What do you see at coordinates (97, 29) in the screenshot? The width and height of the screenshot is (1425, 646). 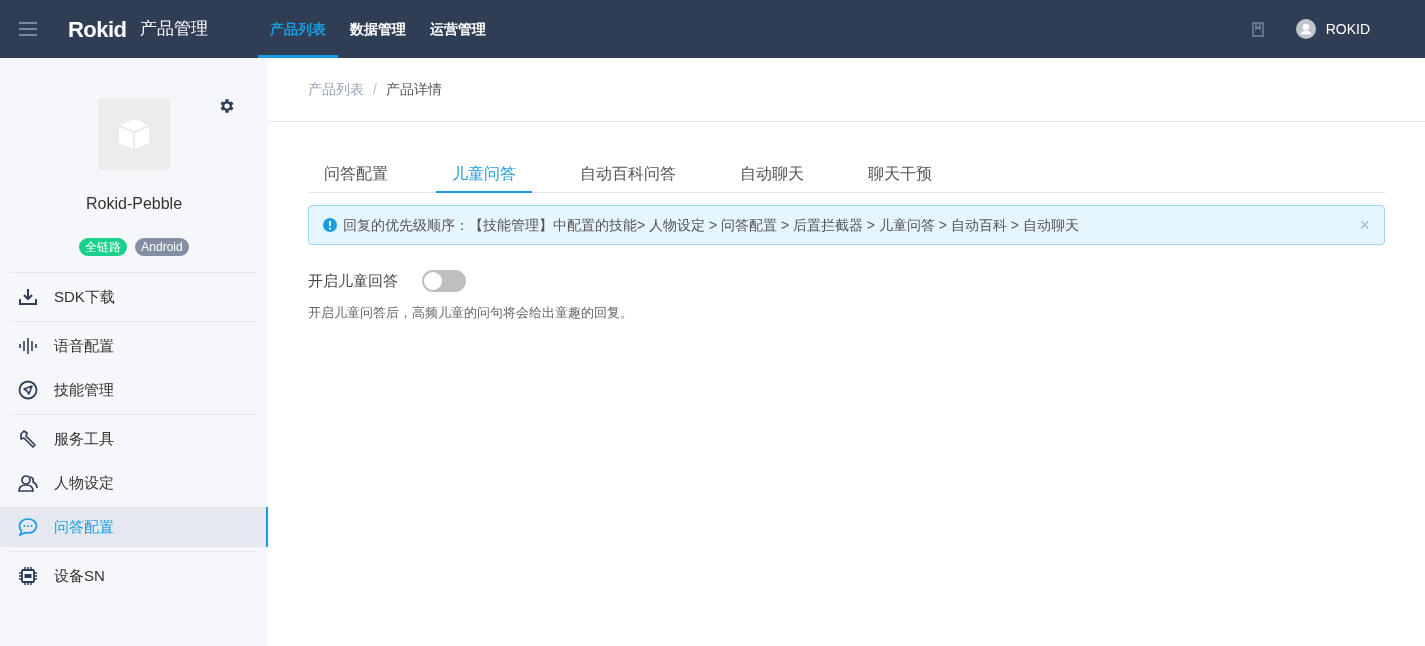 I see `logo: Rokid` at bounding box center [97, 29].